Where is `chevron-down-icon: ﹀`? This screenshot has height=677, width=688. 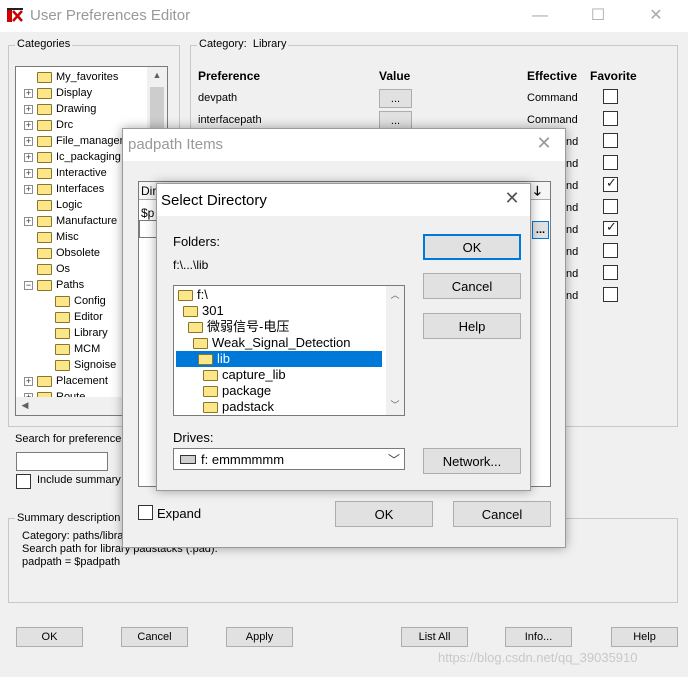 chevron-down-icon: ﹀ is located at coordinates (394, 459).